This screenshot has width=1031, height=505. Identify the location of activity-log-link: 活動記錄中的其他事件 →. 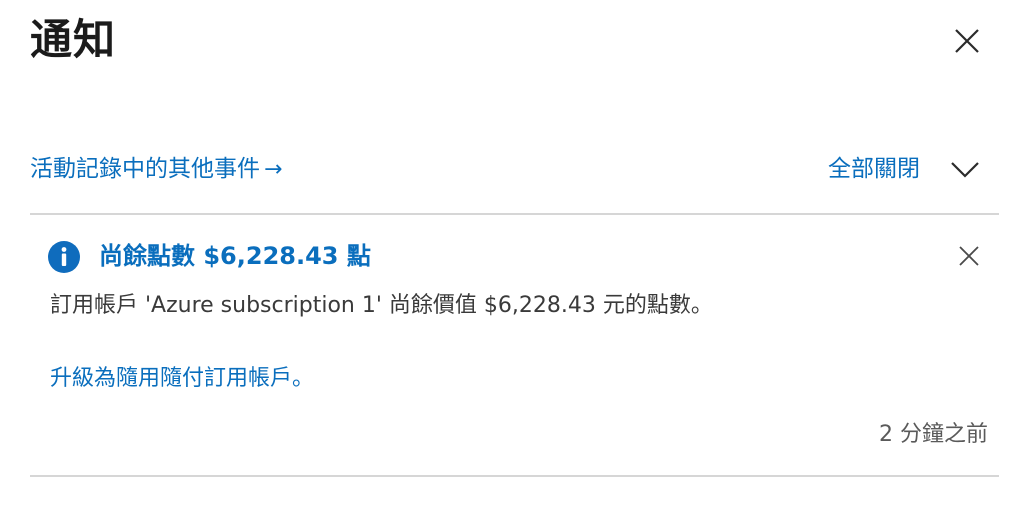
(156, 169).